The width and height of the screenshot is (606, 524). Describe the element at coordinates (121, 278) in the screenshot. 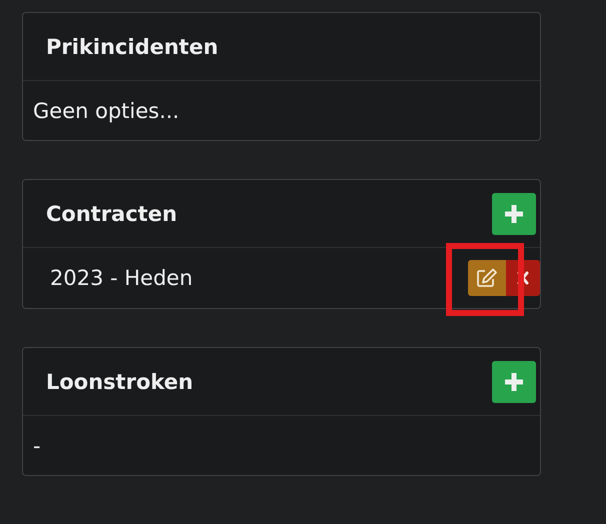

I see `contract-label: 2023 - Heden` at that location.